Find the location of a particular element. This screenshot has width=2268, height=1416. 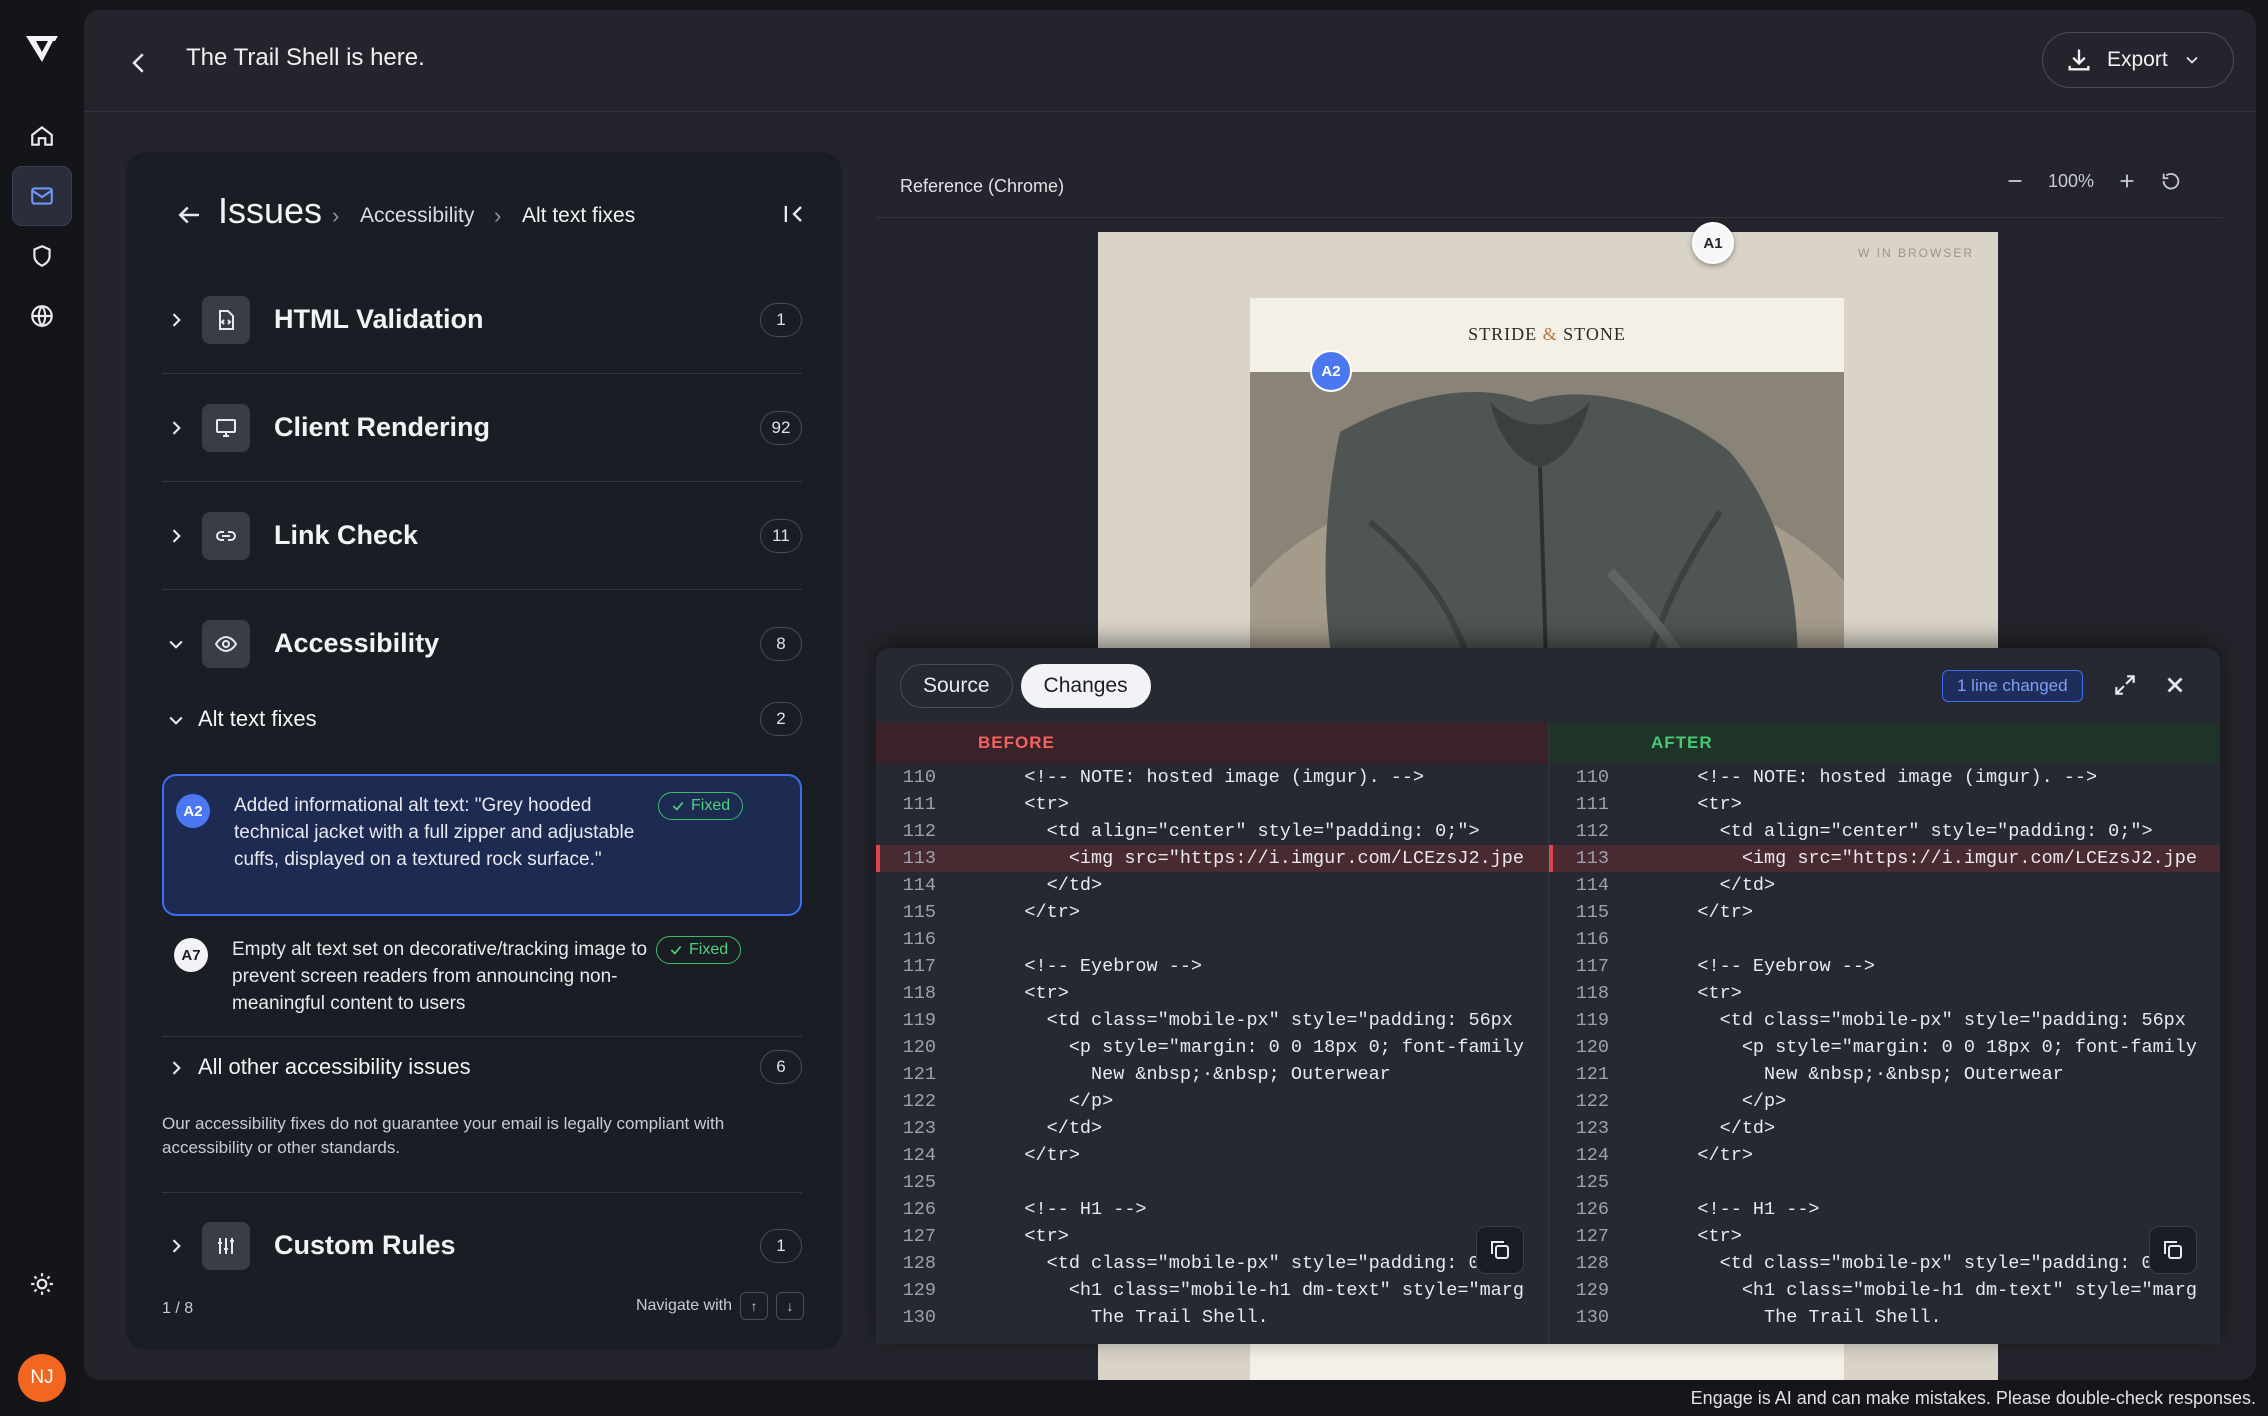

brand-logo: STRIDE & STONE is located at coordinates (1547, 334).